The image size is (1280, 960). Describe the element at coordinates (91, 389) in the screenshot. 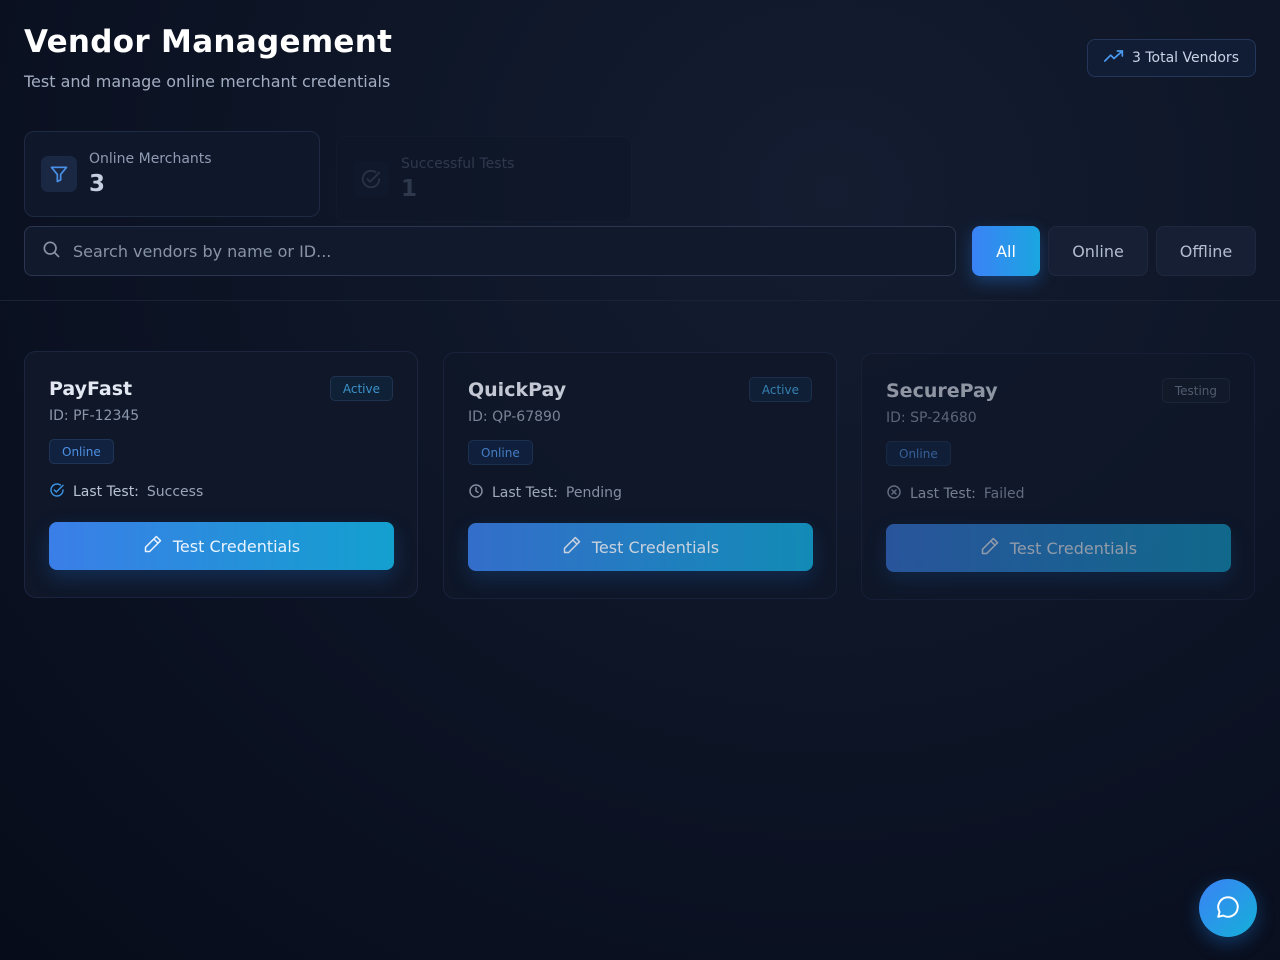

I see `vendor-name: PayFast` at that location.